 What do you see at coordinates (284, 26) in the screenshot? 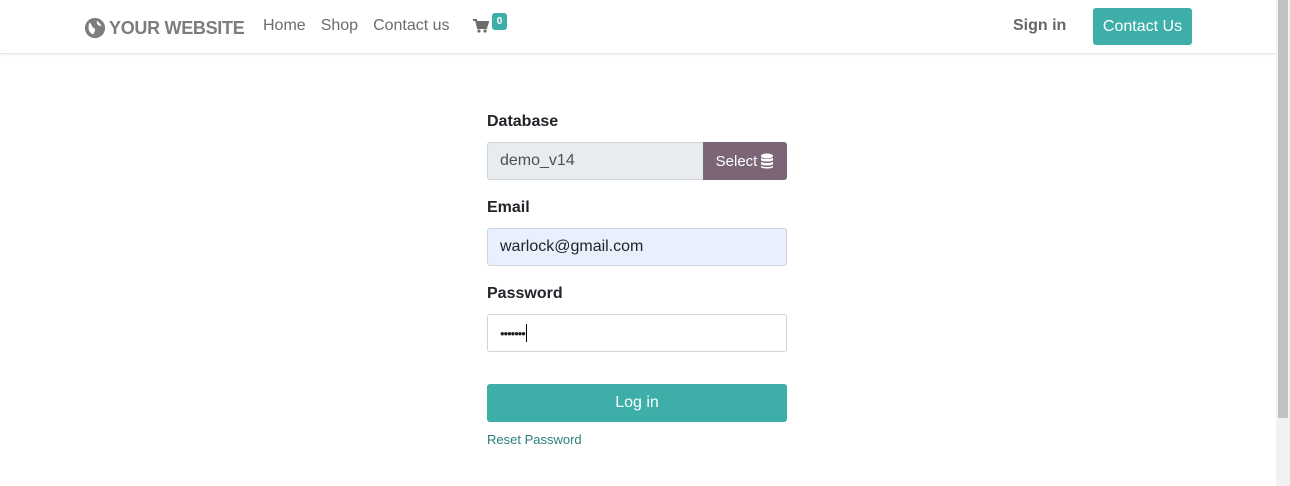
I see `nav-home-link: Home` at bounding box center [284, 26].